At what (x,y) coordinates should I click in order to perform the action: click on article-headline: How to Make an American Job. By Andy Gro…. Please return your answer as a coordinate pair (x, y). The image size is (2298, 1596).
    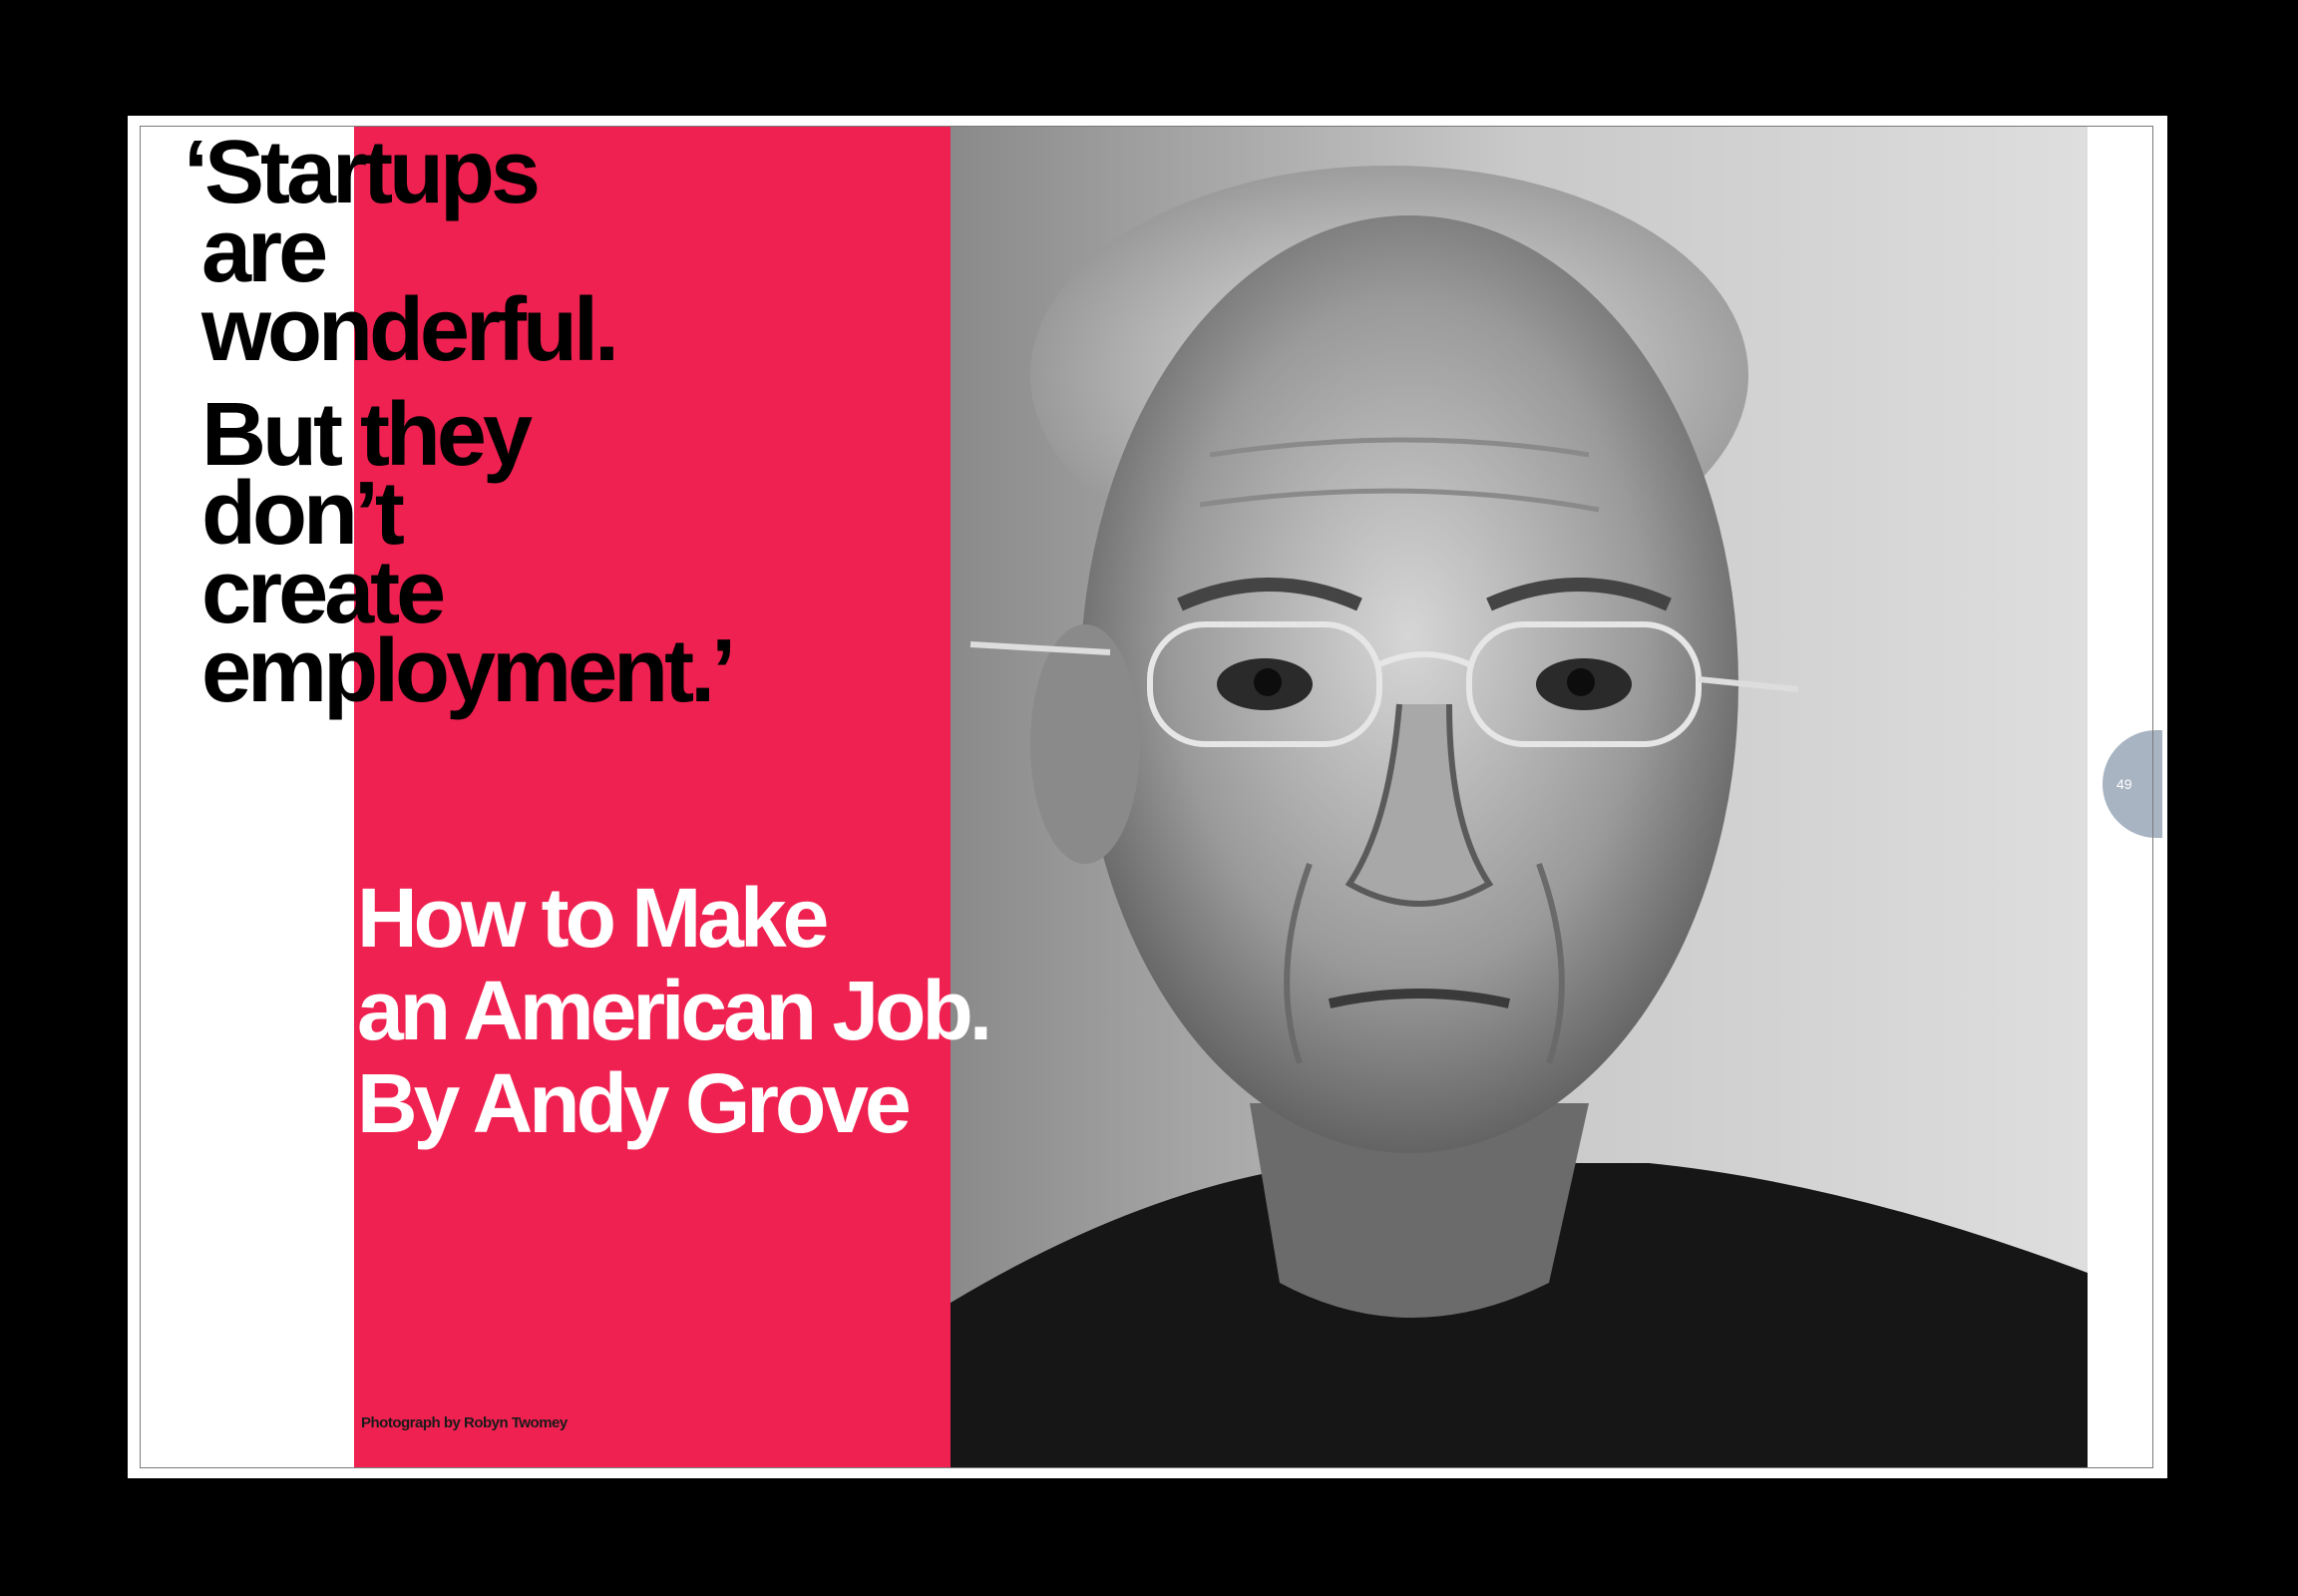
    Looking at the image, I should click on (674, 1010).